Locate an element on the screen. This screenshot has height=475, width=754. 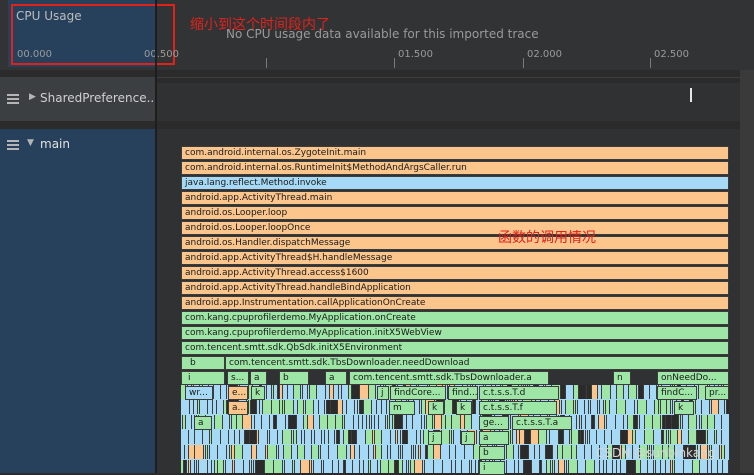
call-frame: i is located at coordinates (203, 378).